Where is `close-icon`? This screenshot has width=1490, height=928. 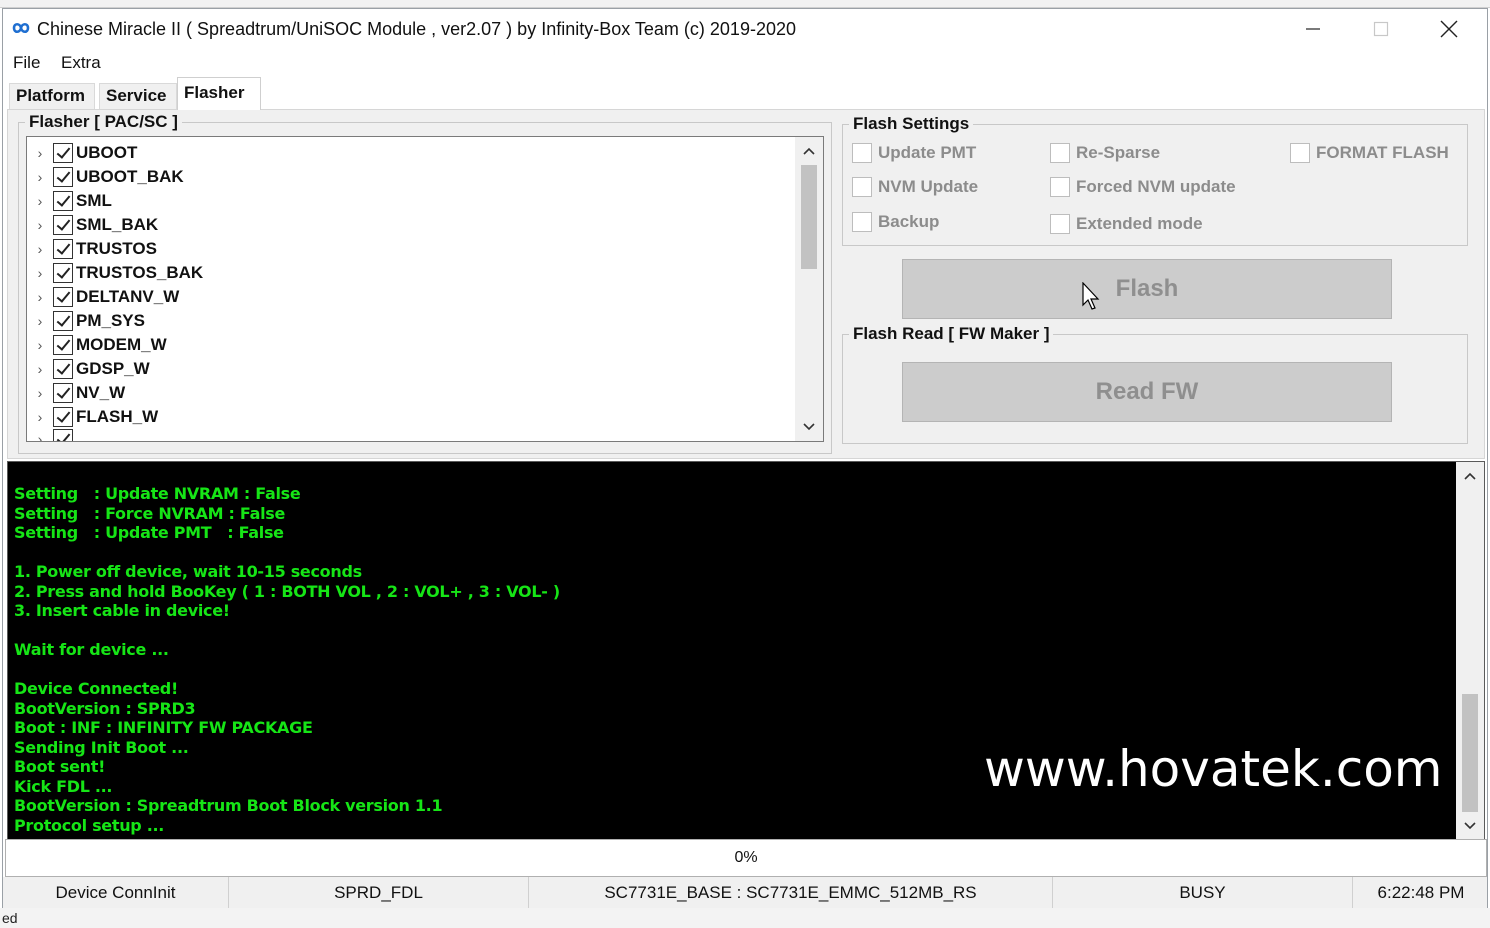 close-icon is located at coordinates (1449, 29).